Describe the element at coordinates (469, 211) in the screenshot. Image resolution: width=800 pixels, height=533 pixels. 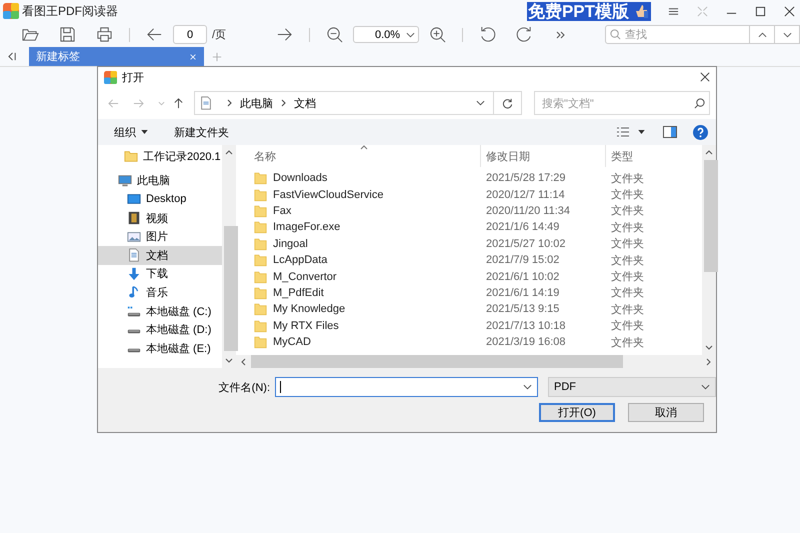
I see `file-row: Fax 2020/11/20 11:34 文件夹` at that location.